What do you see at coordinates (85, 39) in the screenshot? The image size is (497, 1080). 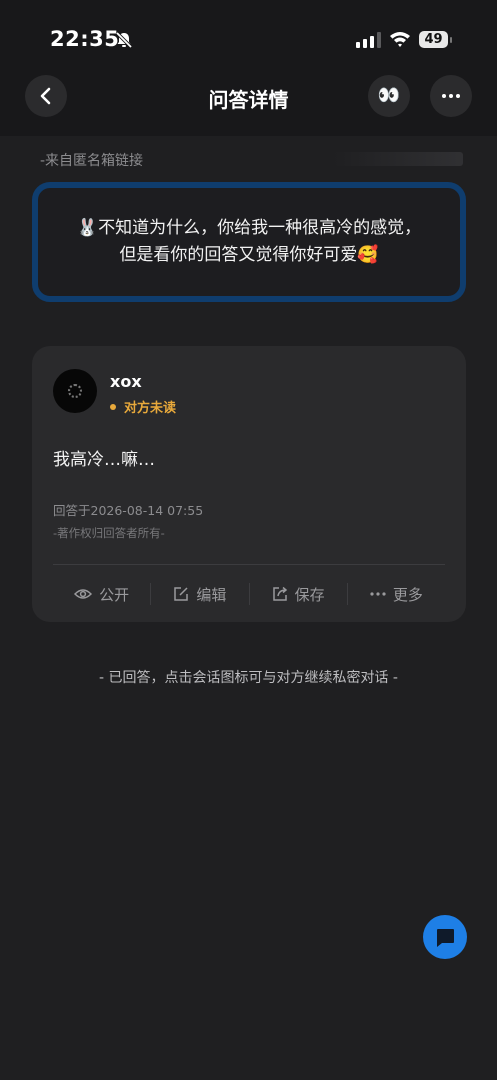 I see `status-time: 22:35` at bounding box center [85, 39].